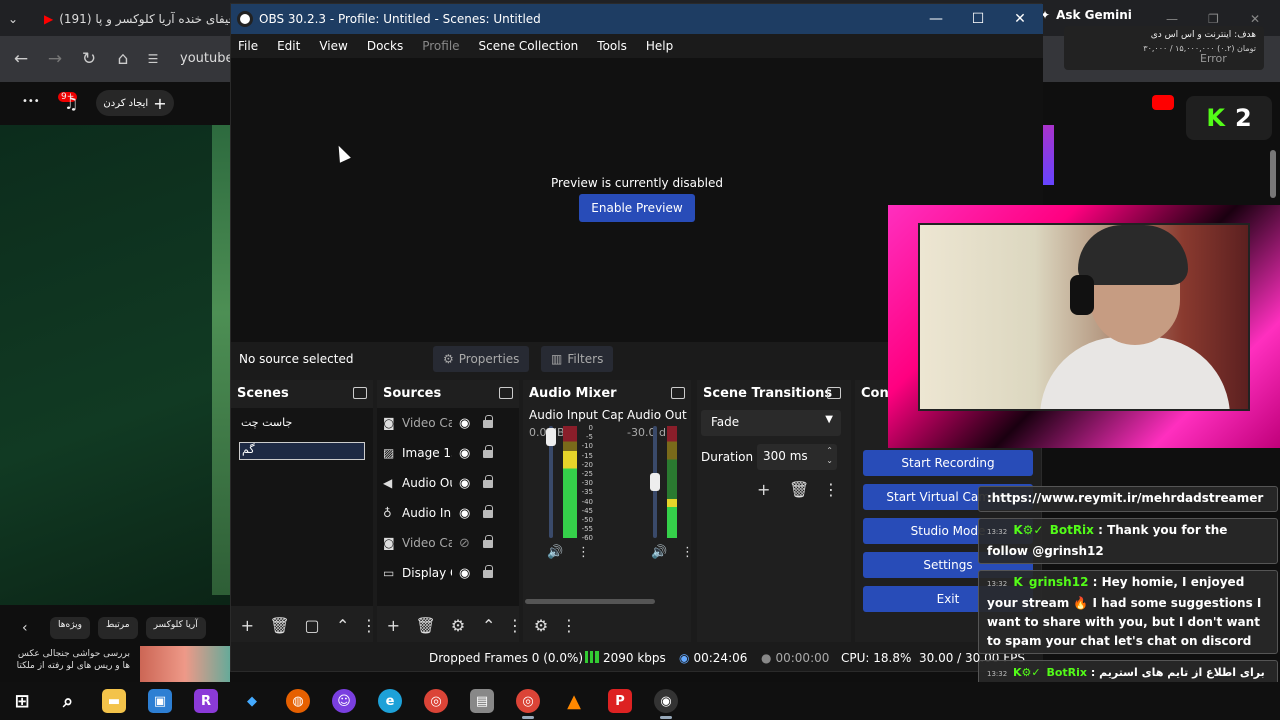  I want to click on mixer-scrollbar, so click(590, 601).